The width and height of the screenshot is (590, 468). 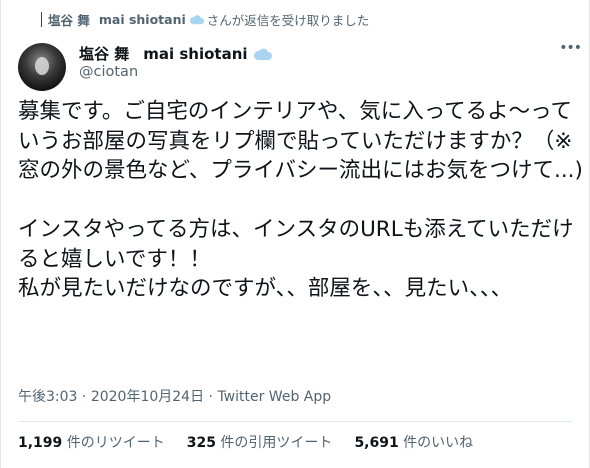 I want to click on tweet-date: 2020年10月24日, so click(x=147, y=397).